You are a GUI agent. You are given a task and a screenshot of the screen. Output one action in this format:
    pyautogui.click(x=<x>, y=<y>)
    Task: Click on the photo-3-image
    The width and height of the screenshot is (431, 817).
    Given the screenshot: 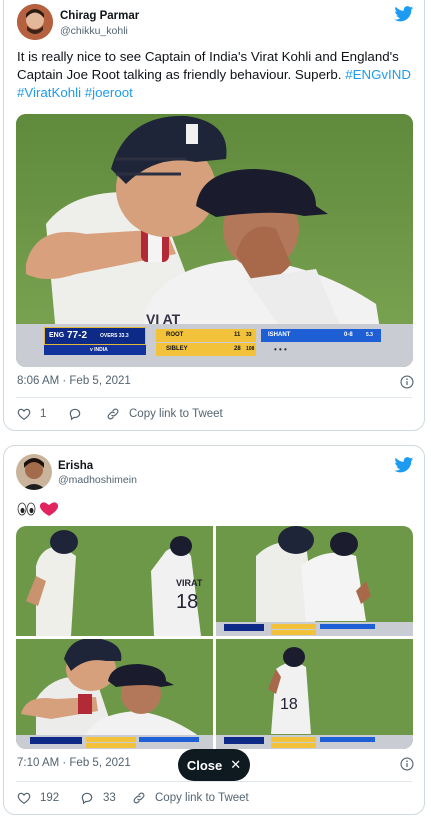 What is the action you would take?
    pyautogui.click(x=114, y=693)
    